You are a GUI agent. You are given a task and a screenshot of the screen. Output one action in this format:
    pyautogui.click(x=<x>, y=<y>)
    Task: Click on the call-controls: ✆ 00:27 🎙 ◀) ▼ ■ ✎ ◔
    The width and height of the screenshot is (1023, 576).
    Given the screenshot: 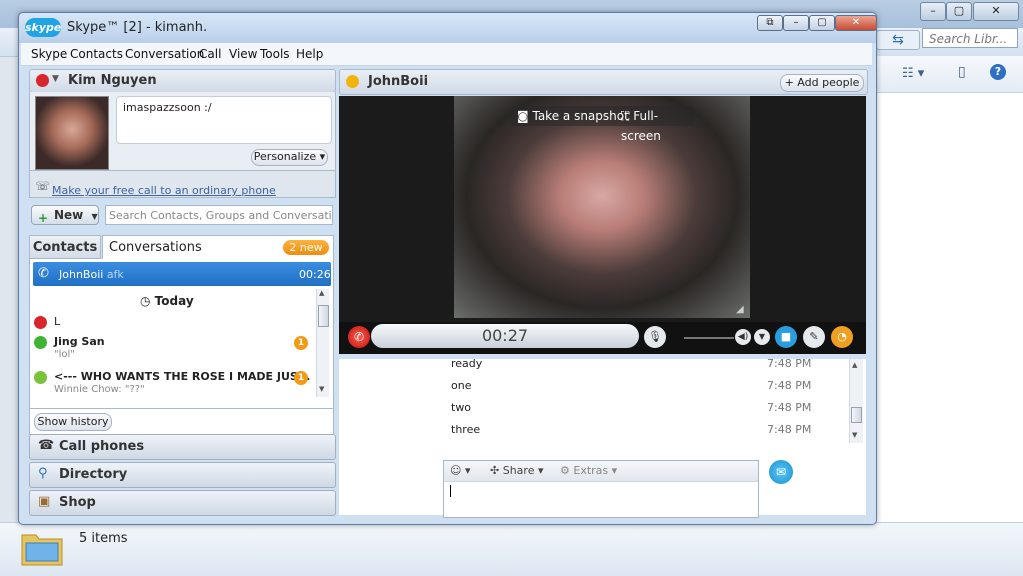 What is the action you would take?
    pyautogui.click(x=602, y=338)
    